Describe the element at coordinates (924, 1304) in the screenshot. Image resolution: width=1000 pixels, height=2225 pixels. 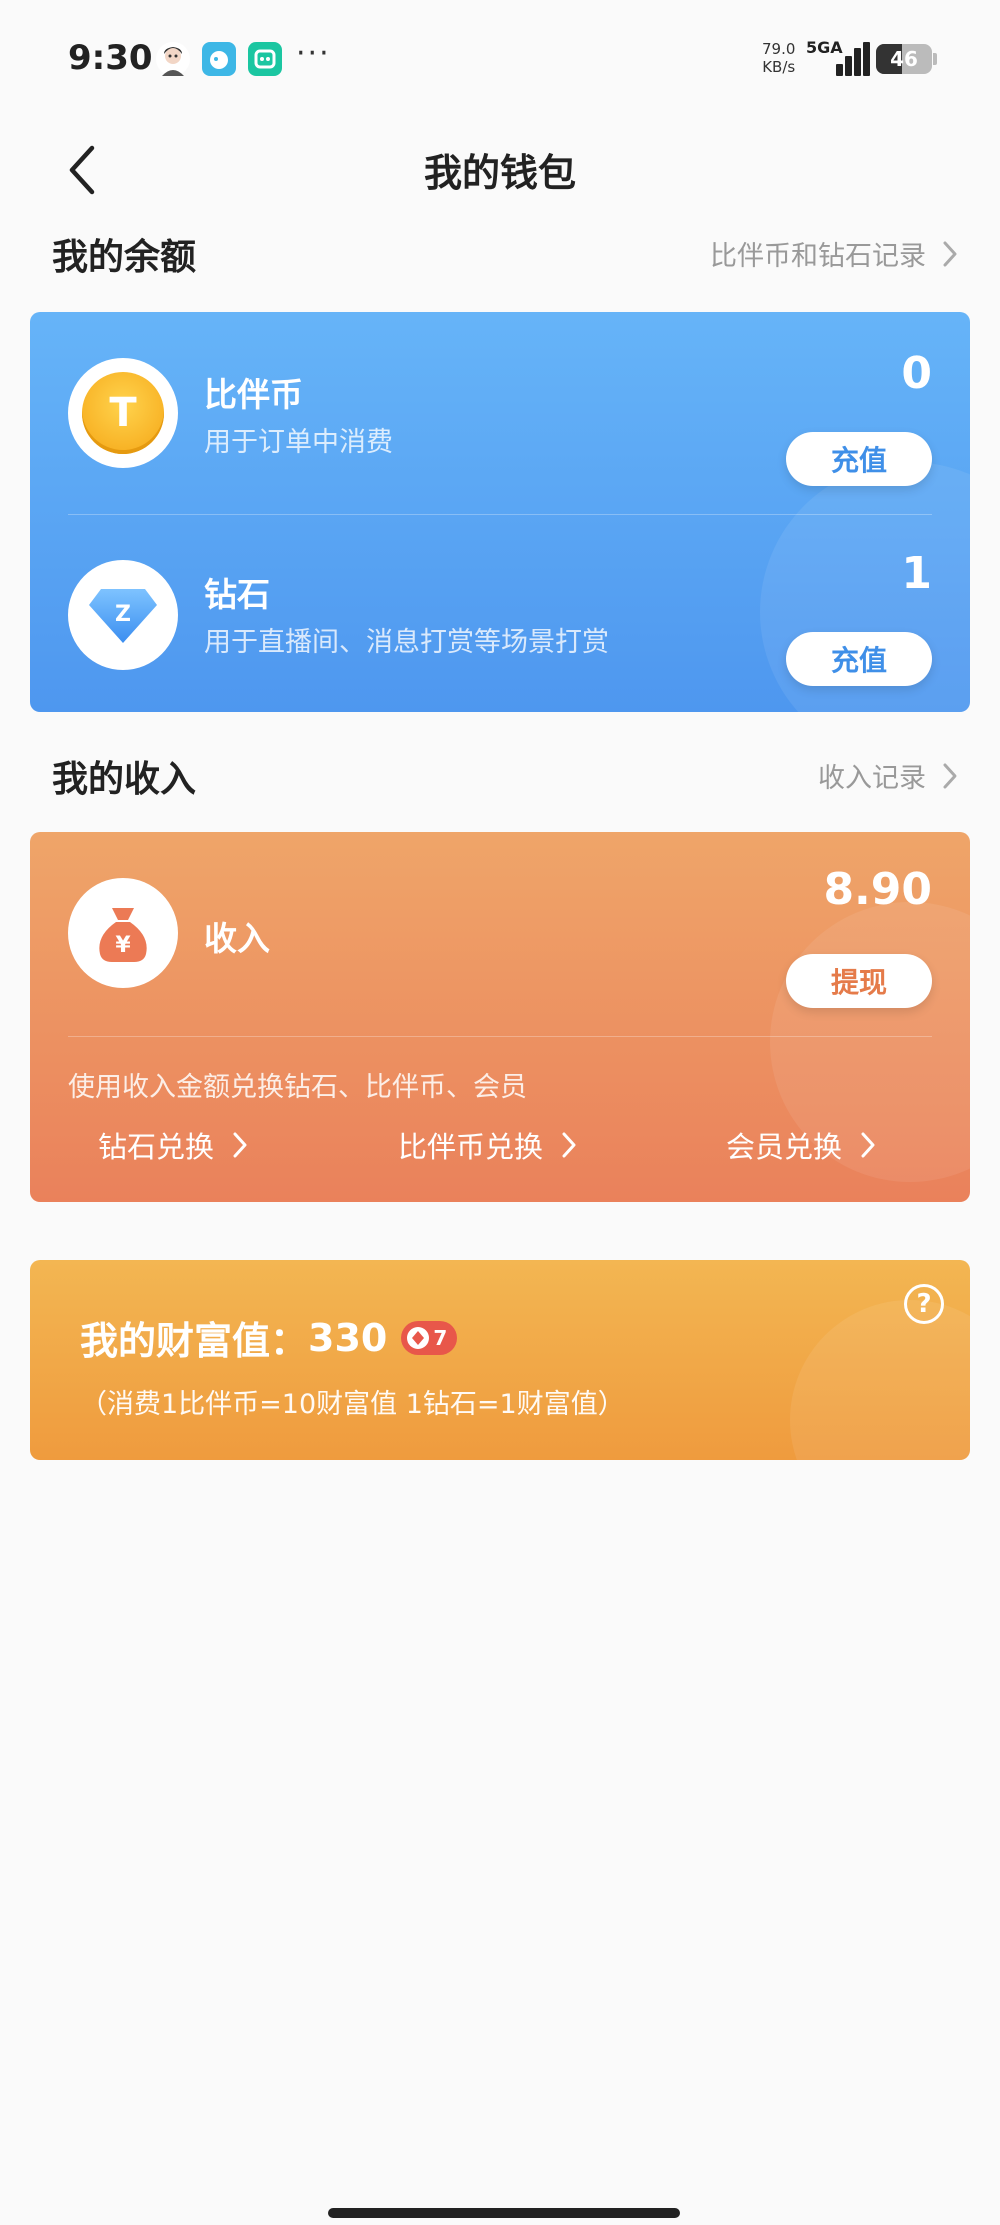
I see `help-icon: ?` at that location.